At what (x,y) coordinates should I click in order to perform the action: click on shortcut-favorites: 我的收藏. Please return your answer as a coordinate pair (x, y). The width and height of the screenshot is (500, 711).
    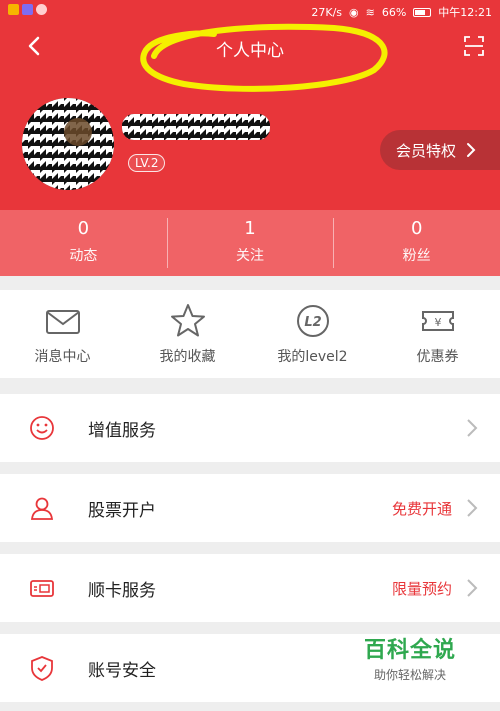
    Looking at the image, I should click on (187, 334).